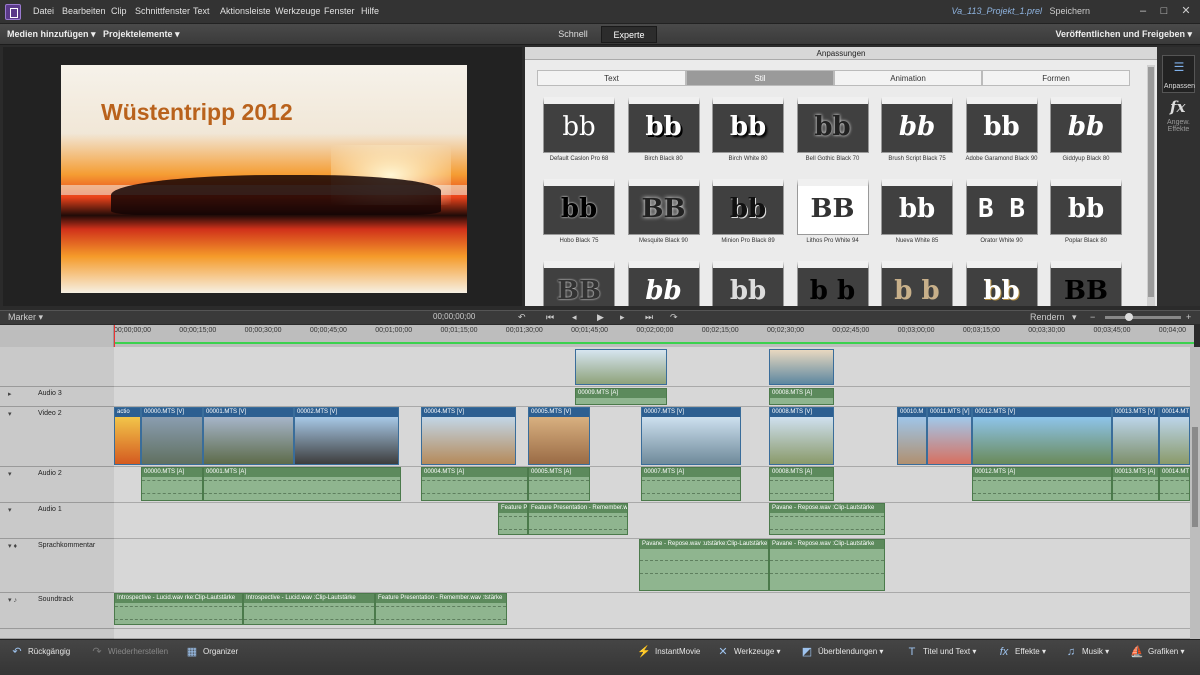 This screenshot has height=675, width=1200. Describe the element at coordinates (264, 179) in the screenshot. I see `preview-frame: Wüstentripp 2012` at that location.